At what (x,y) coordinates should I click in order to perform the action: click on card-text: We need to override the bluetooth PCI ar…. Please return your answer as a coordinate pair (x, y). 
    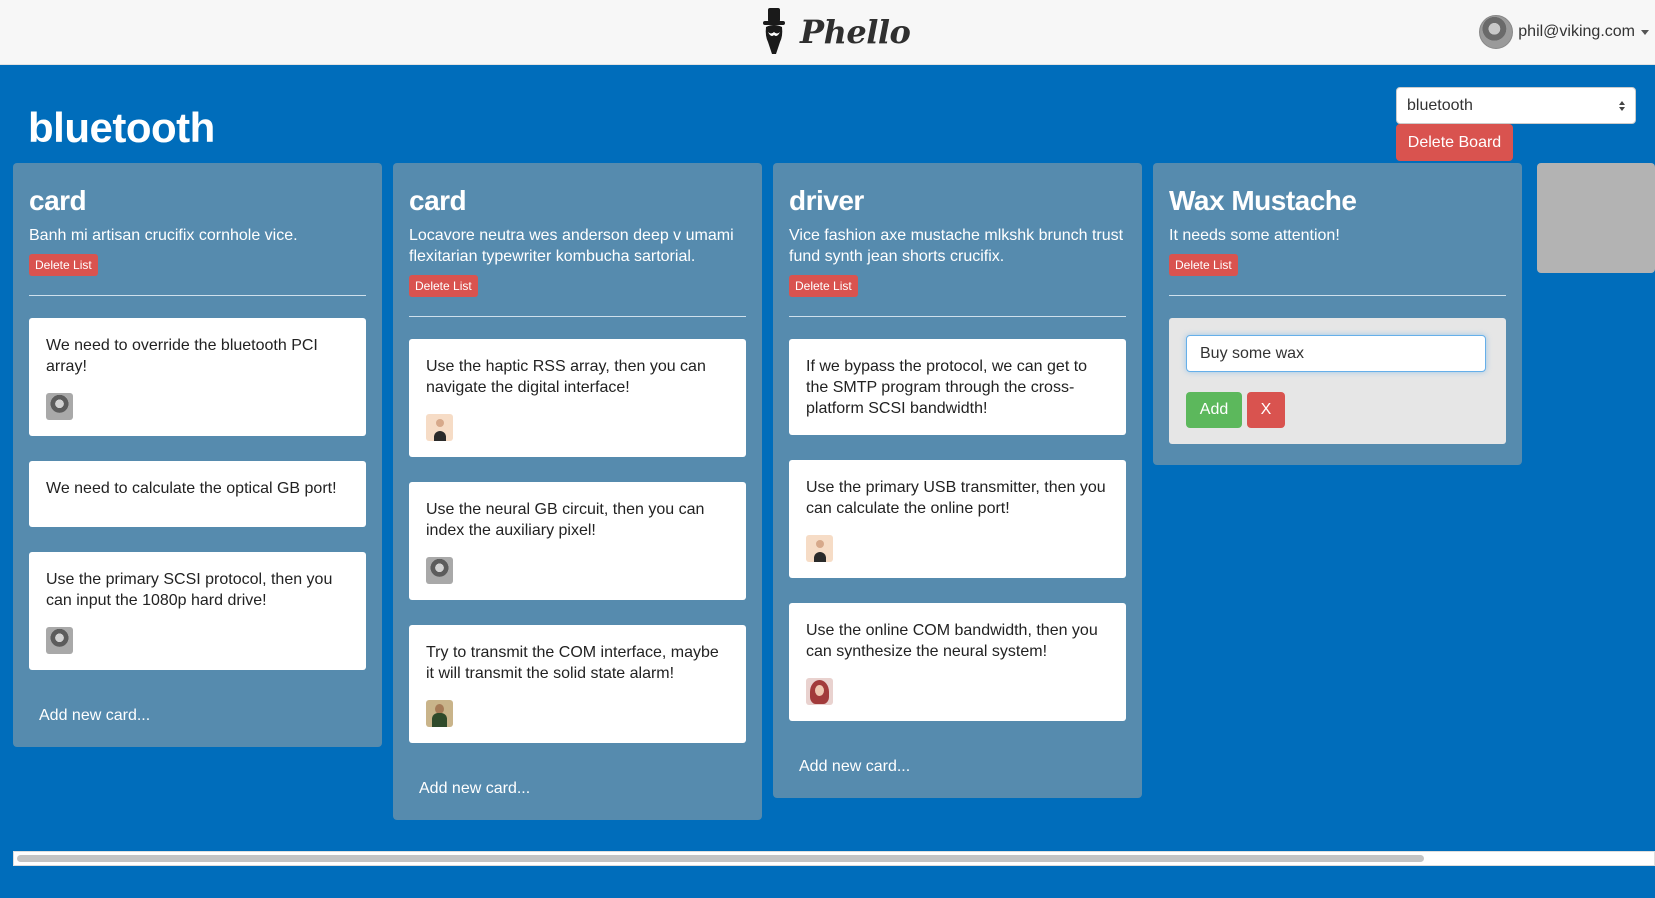
    Looking at the image, I should click on (182, 356).